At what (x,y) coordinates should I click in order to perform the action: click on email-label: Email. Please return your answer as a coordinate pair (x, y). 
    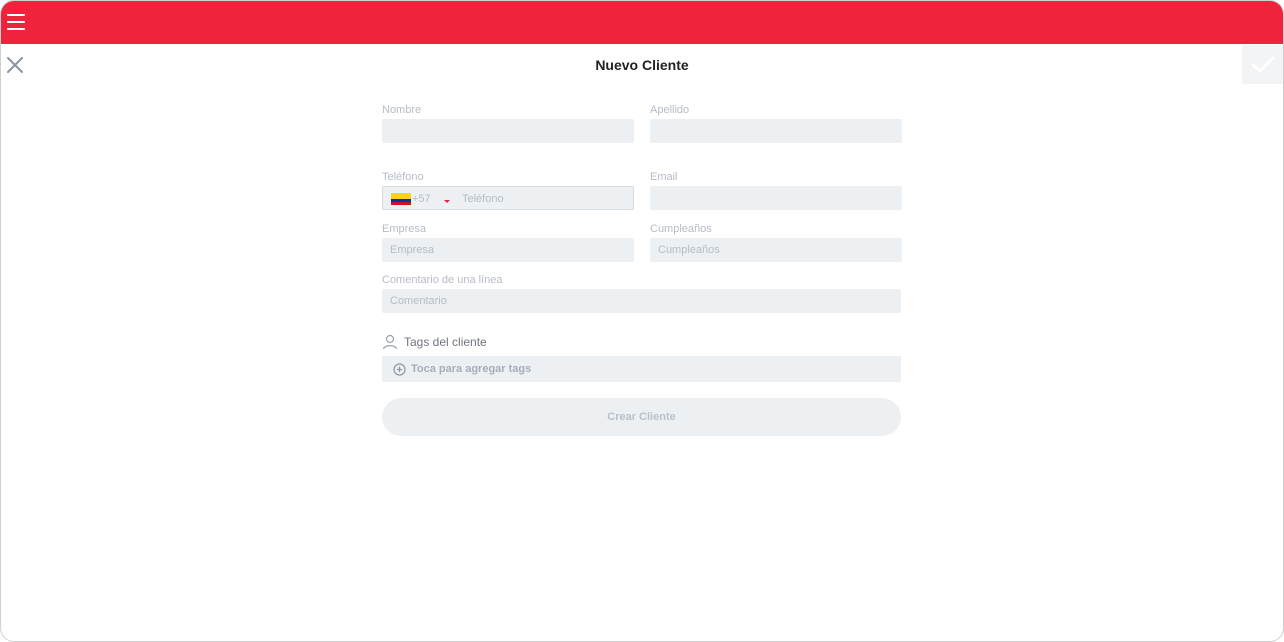
    Looking at the image, I should click on (664, 177).